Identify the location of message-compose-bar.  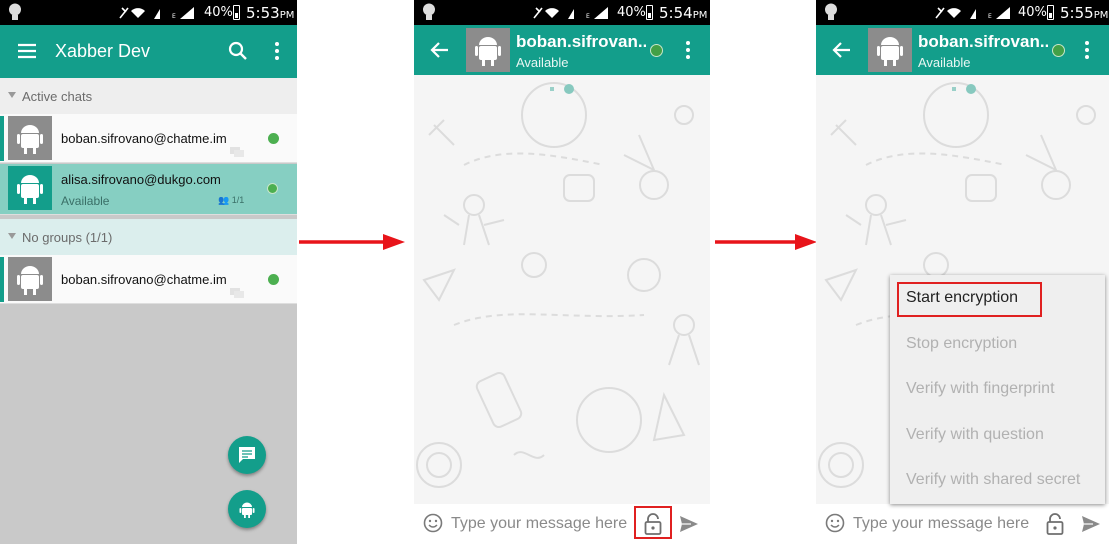
(962, 524).